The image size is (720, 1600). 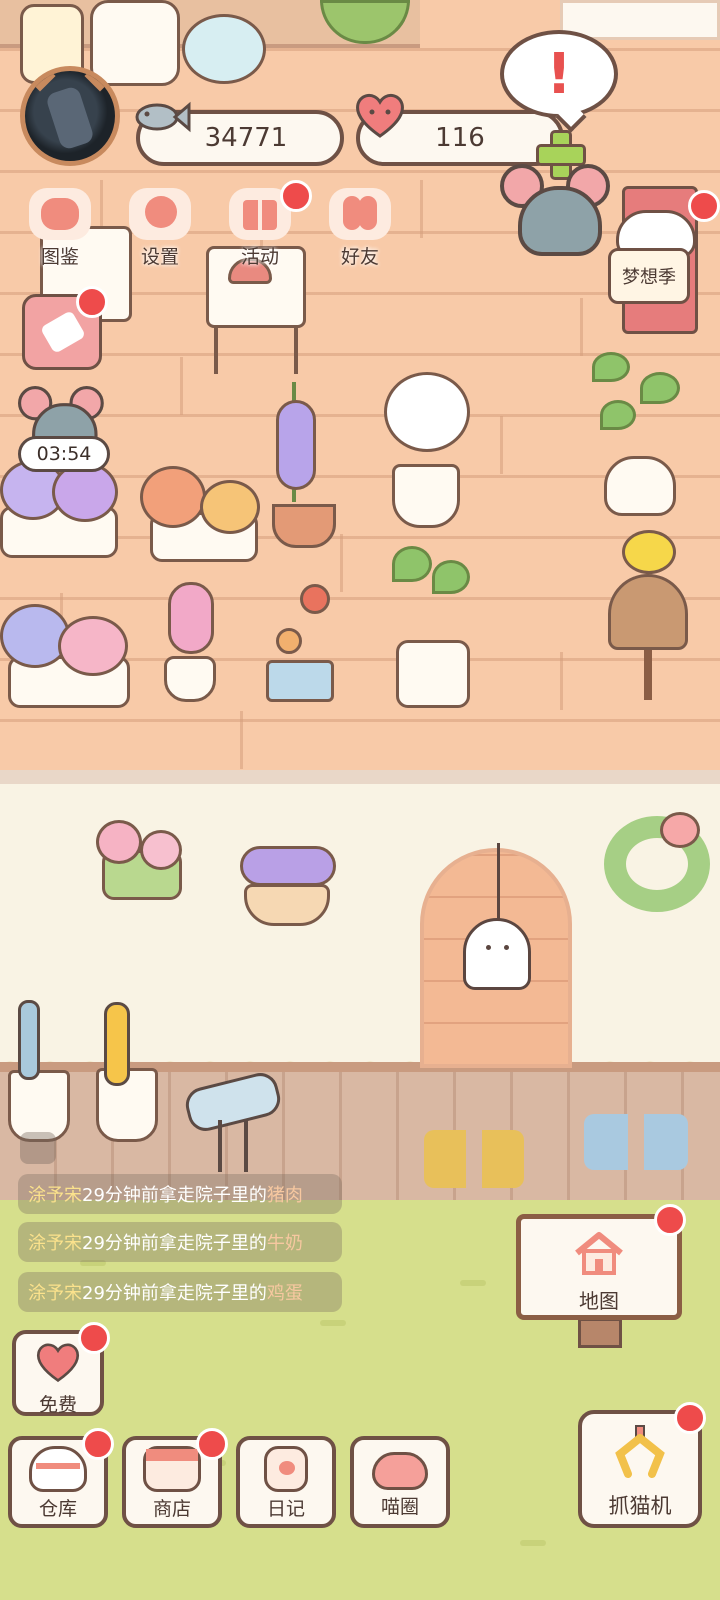 I want to click on menu-friends-label: 好友, so click(x=359, y=257).